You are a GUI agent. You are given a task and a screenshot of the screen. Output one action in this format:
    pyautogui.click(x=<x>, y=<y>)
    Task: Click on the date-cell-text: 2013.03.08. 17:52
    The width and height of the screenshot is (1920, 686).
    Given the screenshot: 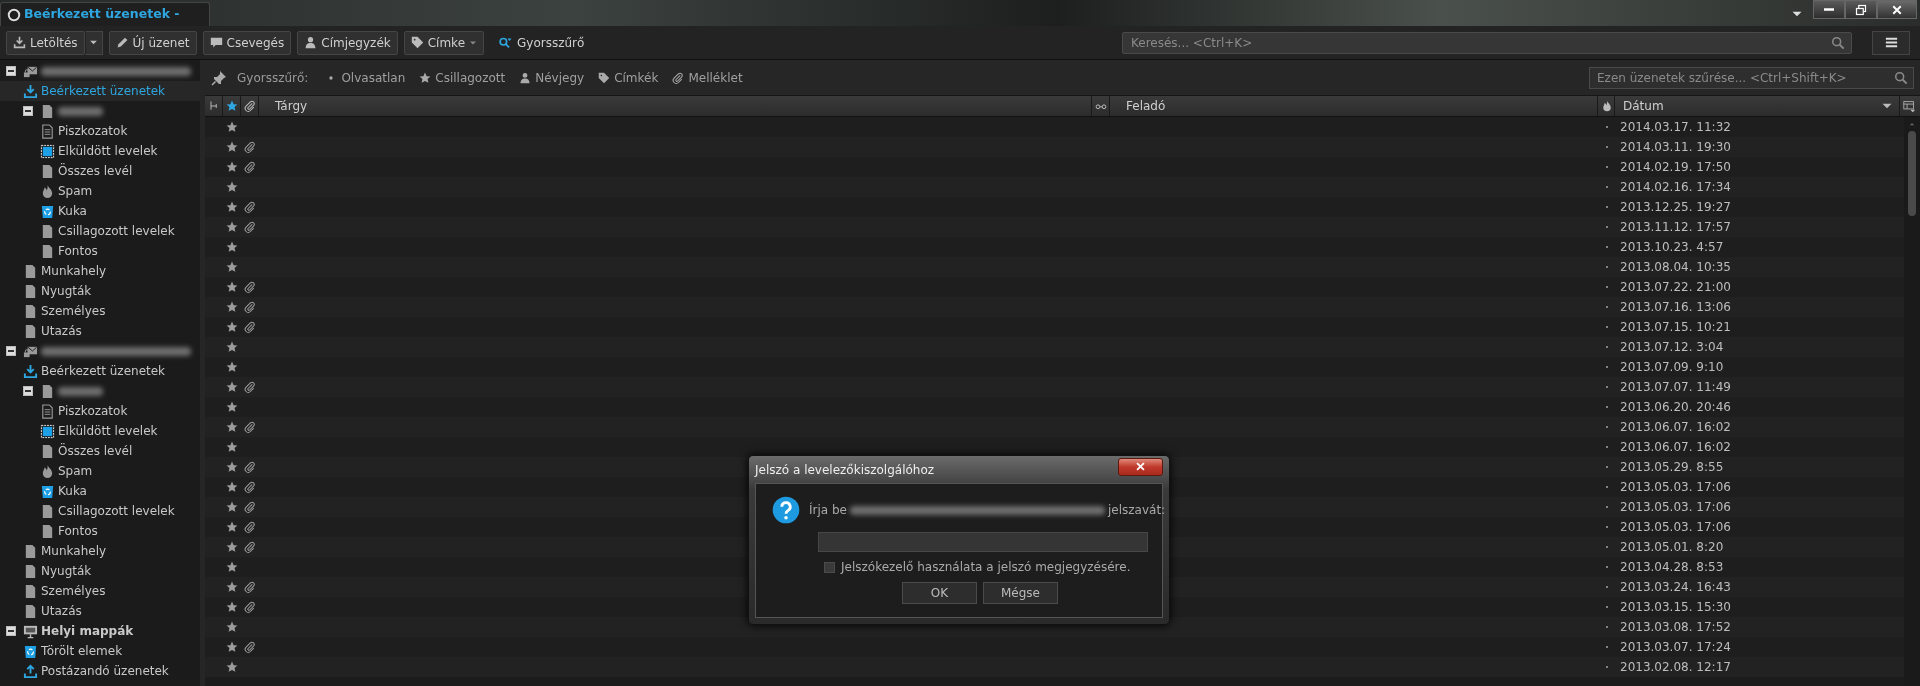 What is the action you would take?
    pyautogui.click(x=1675, y=627)
    